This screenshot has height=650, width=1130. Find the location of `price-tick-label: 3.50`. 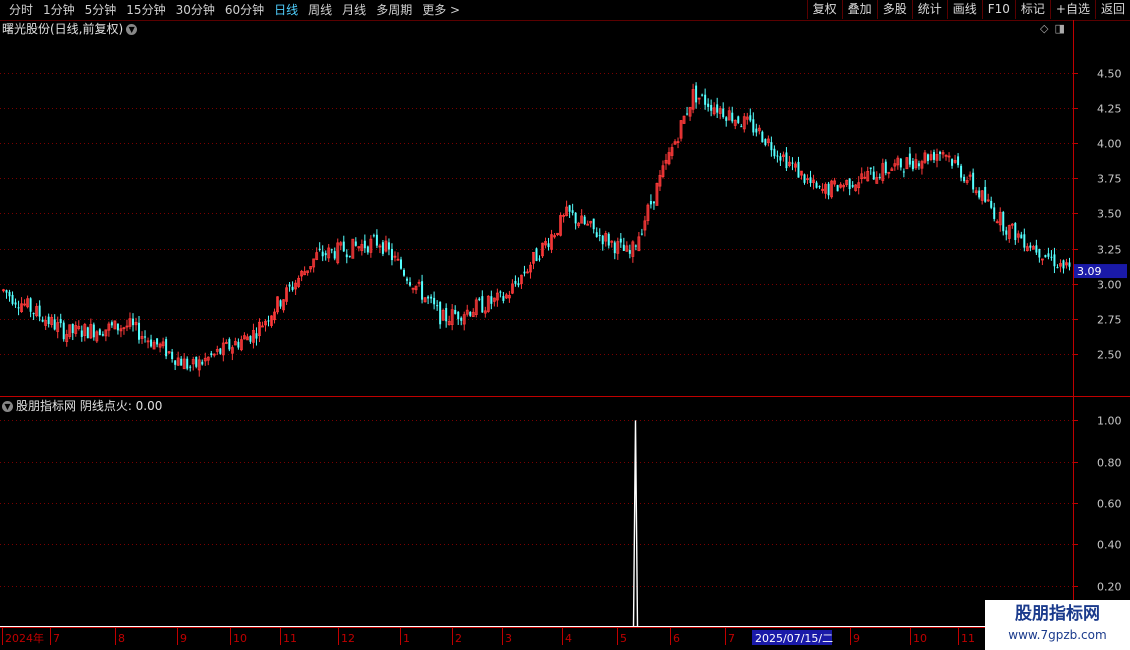

price-tick-label: 3.50 is located at coordinates (1109, 214).